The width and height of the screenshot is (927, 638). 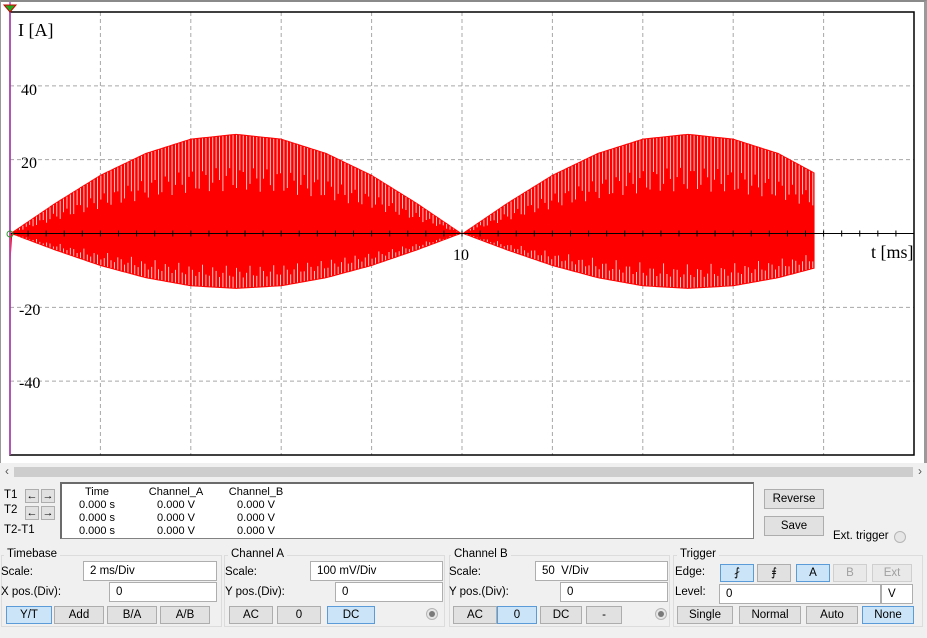 What do you see at coordinates (11, 495) in the screenshot?
I see `t1-label: T1` at bounding box center [11, 495].